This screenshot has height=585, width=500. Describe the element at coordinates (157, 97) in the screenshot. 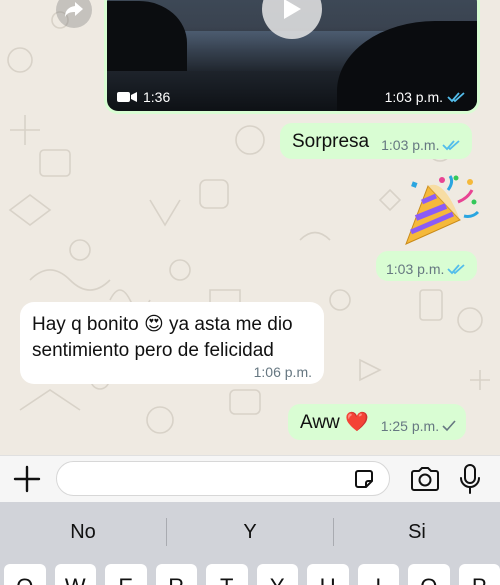

I see `video-duration-text: 1:36` at that location.